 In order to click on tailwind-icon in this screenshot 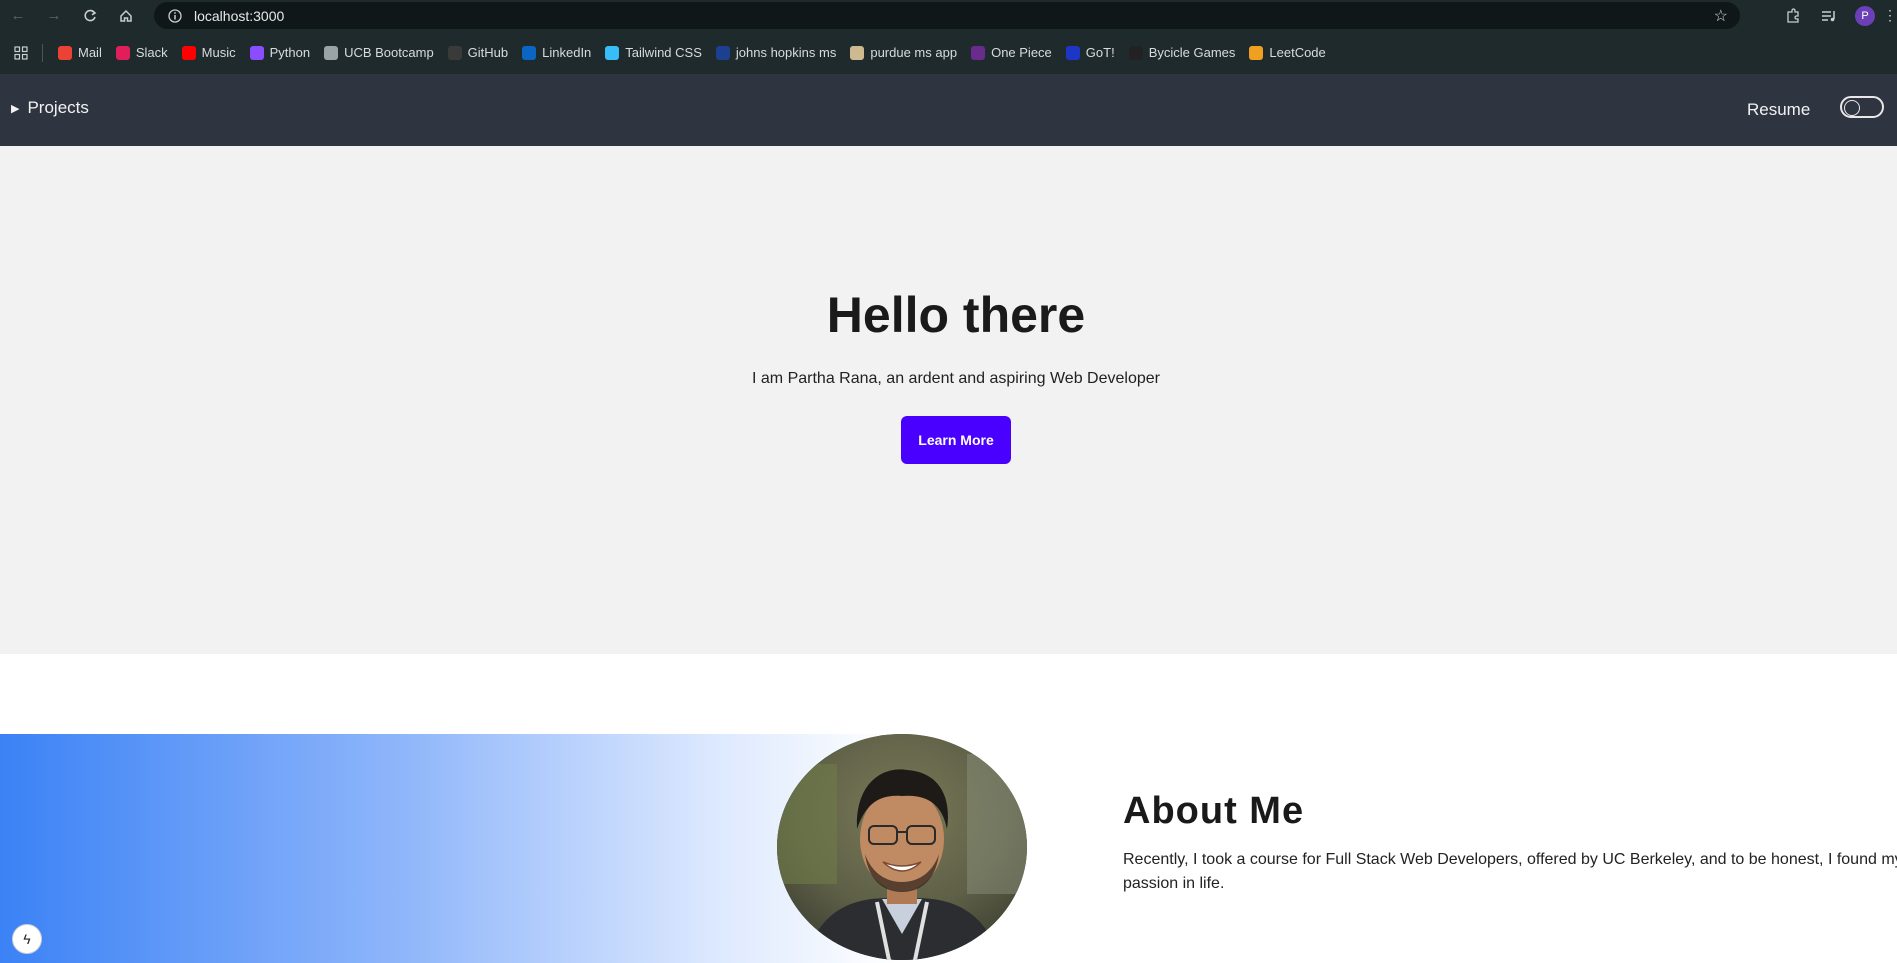, I will do `click(612, 52)`.